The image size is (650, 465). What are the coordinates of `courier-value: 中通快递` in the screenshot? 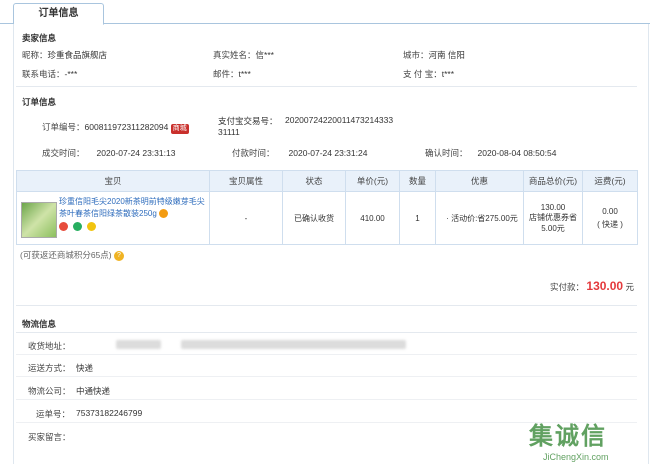 It's located at (93, 391).